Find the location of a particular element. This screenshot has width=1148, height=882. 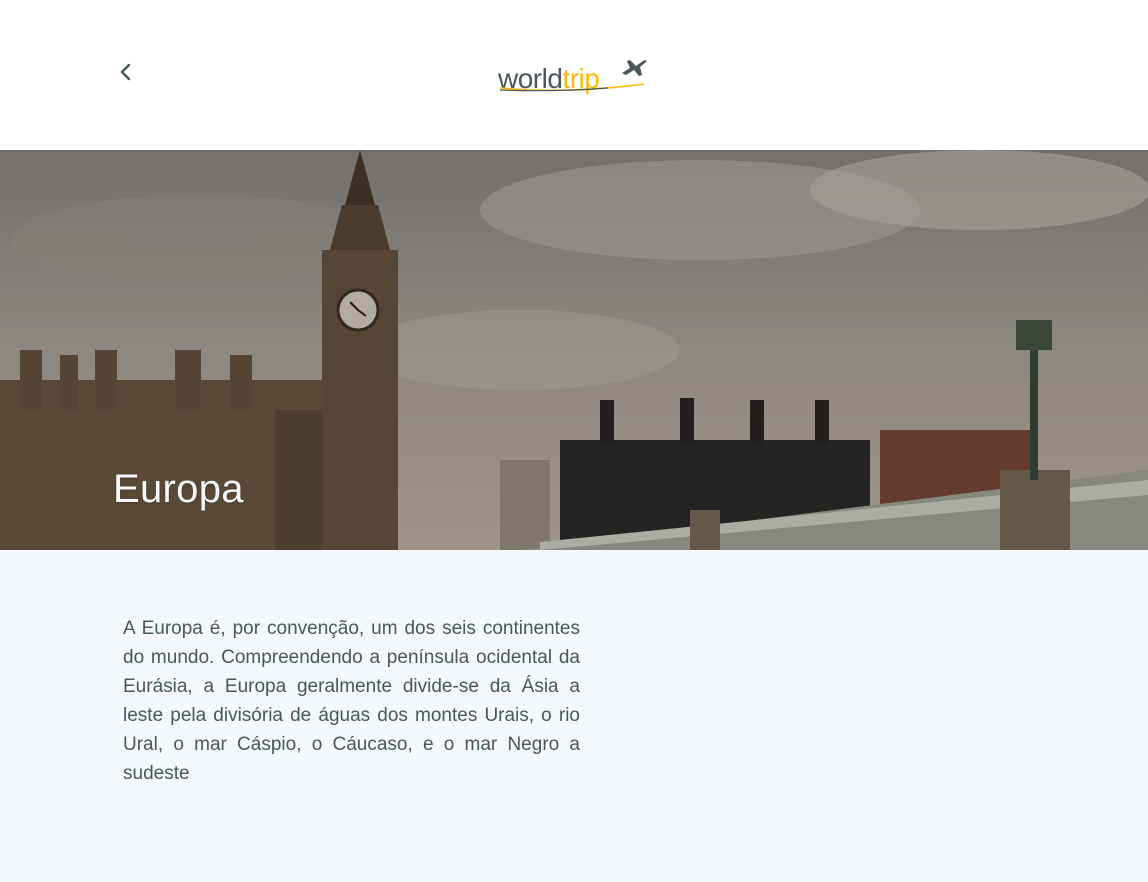

logo-swoosh is located at coordinates (572, 87).